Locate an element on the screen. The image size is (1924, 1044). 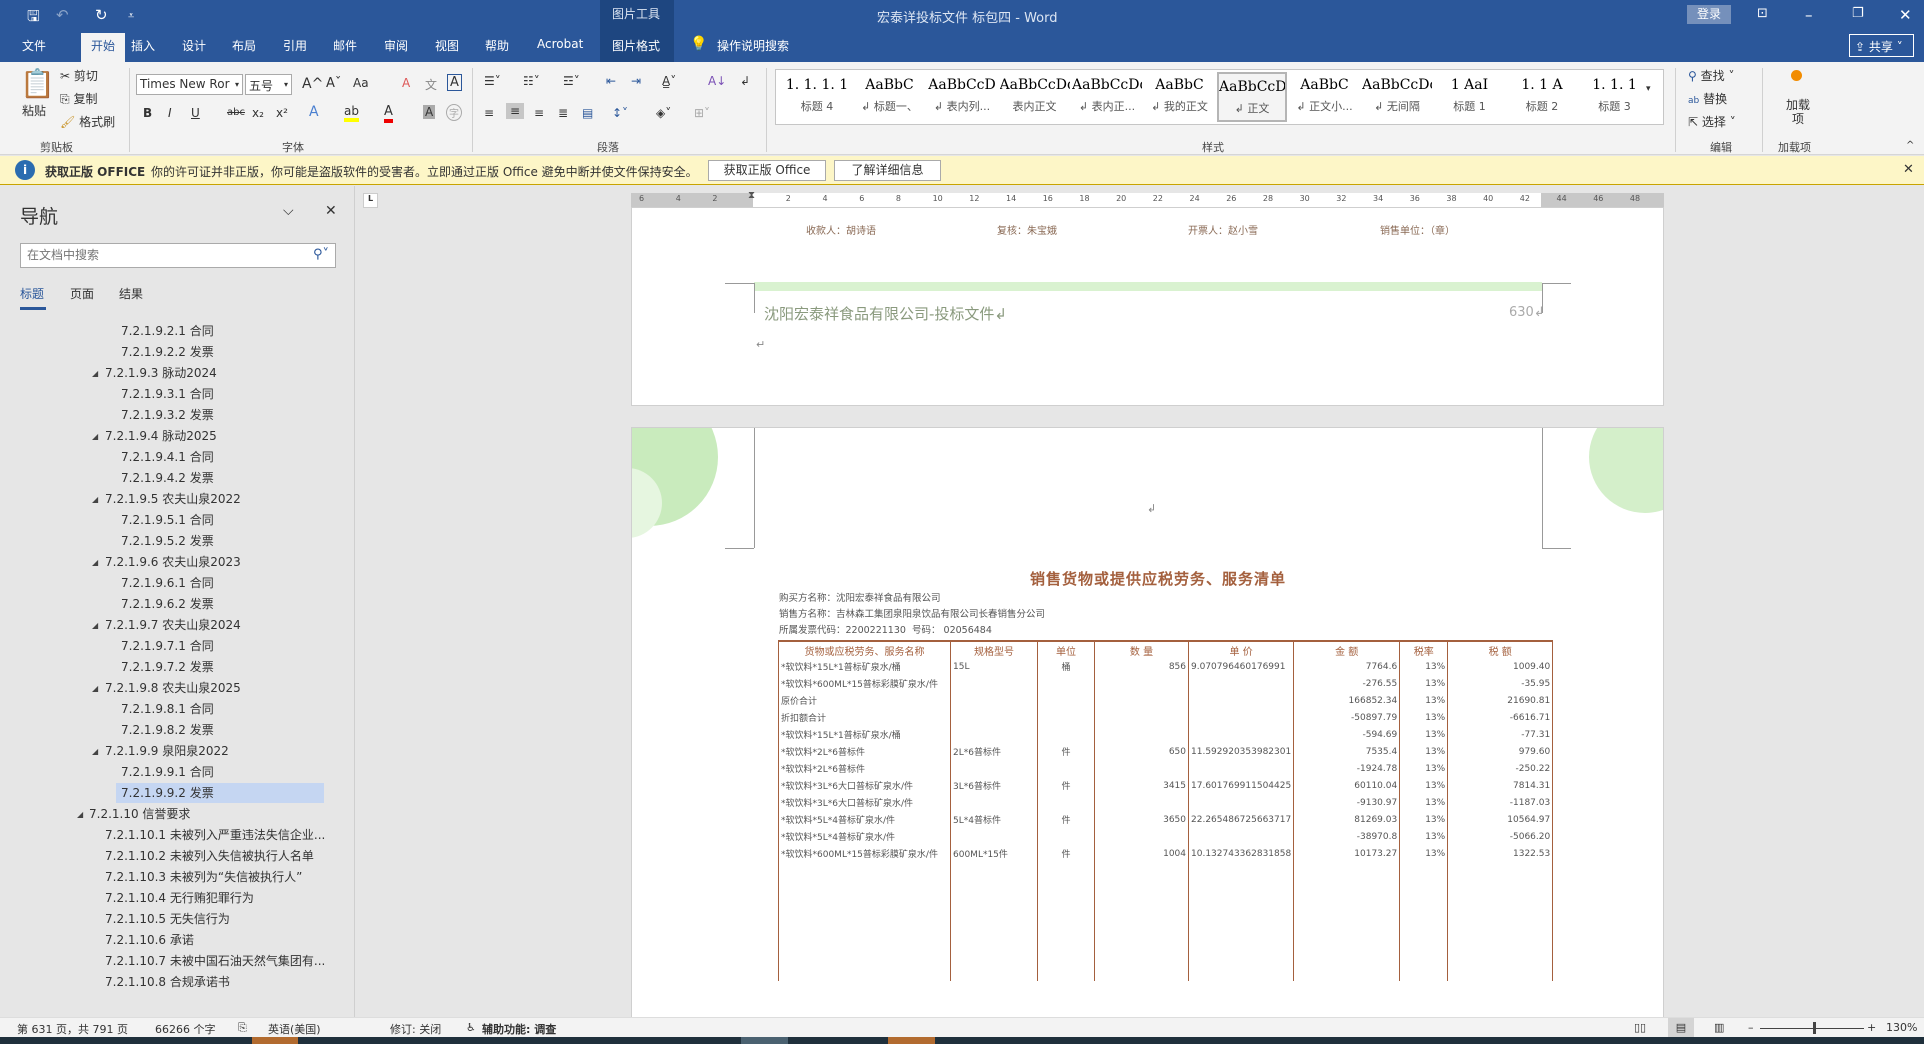
nav-heading-item: 7.2.1.9.3.2 发票 is located at coordinates (167, 415).